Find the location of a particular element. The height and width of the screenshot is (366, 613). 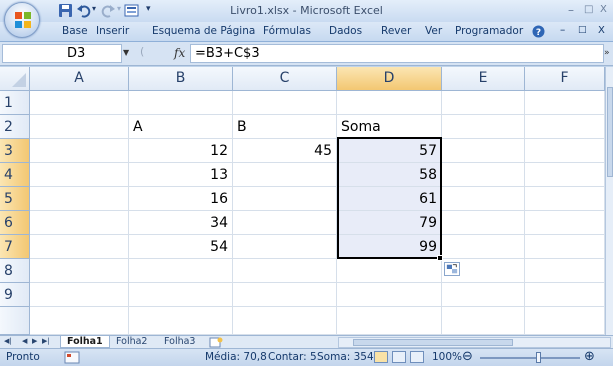

cell-e6 is located at coordinates (483, 223).